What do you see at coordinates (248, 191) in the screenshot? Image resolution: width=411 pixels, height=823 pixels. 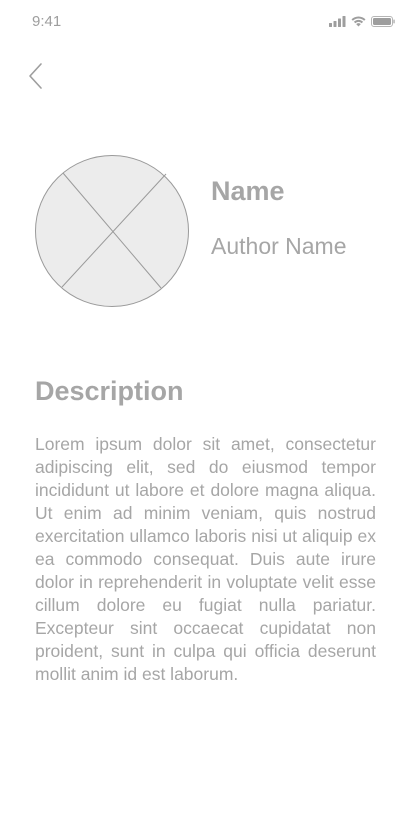 I see `name-heading: Name` at bounding box center [248, 191].